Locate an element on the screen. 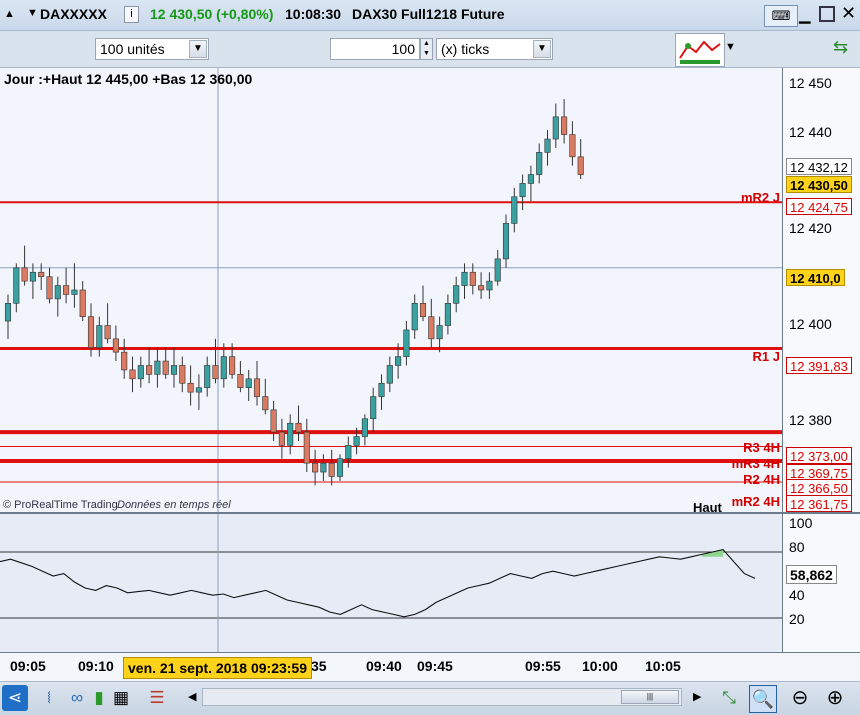  share-icon: ⋖ is located at coordinates (15, 698).